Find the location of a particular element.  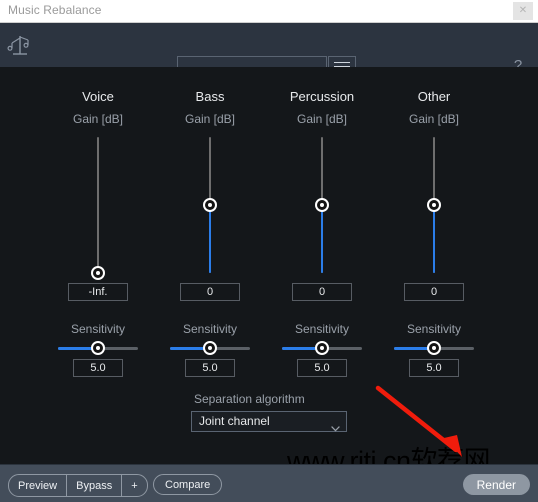

preview-button: Preview is located at coordinates (38, 485).